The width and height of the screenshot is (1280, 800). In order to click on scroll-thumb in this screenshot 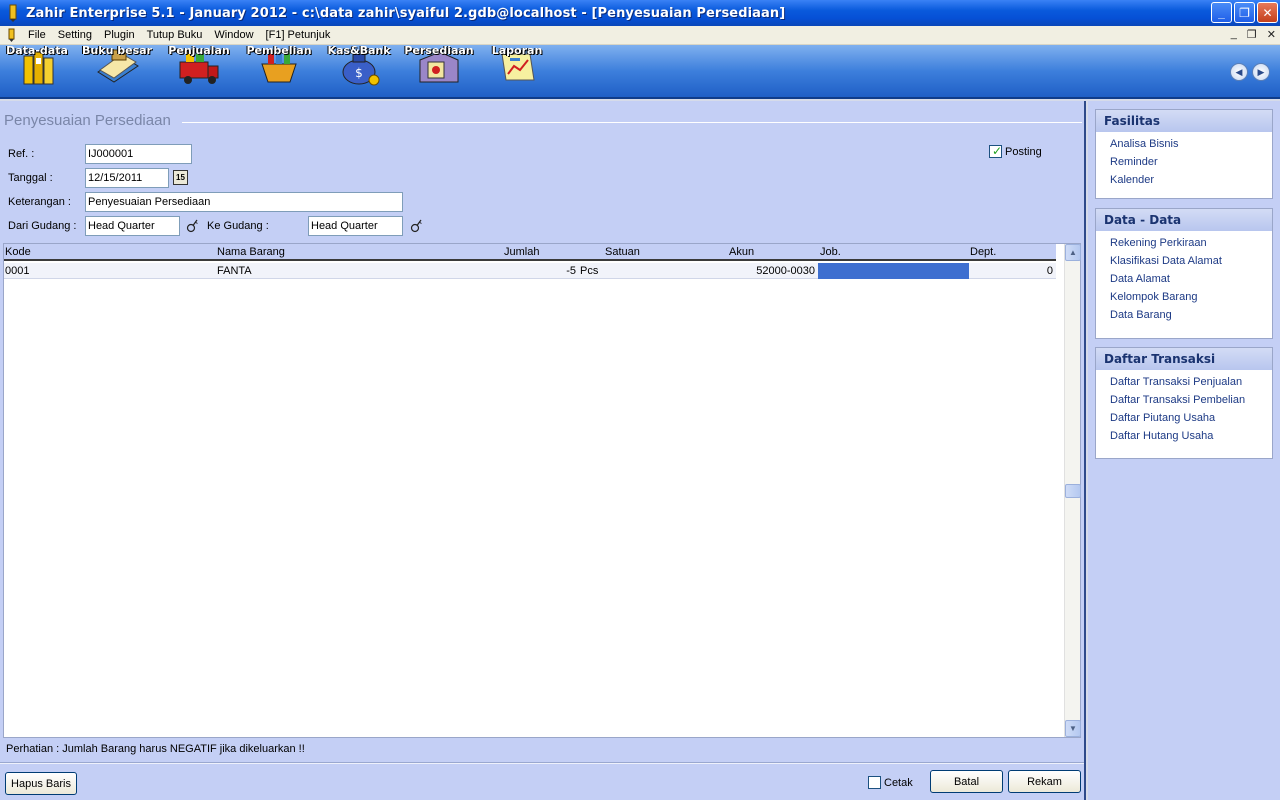, I will do `click(1073, 491)`.